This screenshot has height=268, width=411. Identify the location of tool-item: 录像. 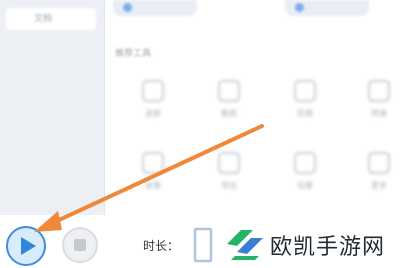
(153, 171).